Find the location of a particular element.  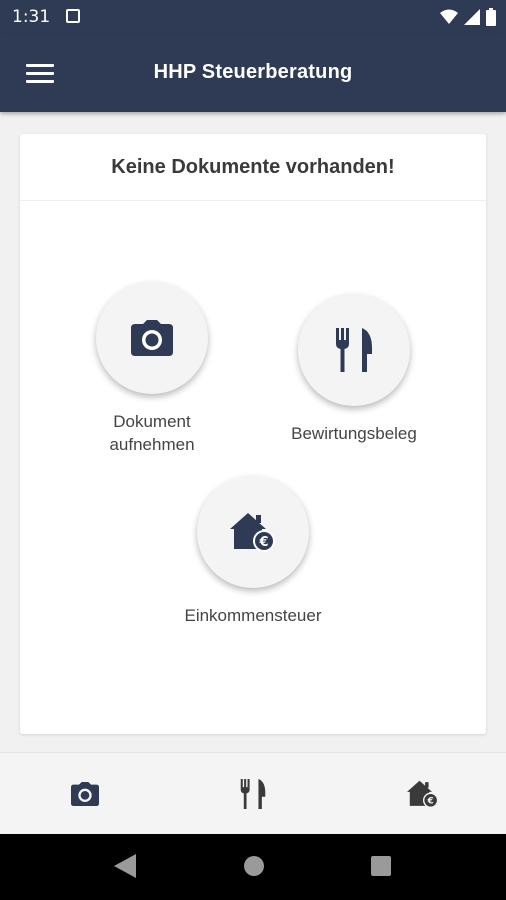

action-receipt: Bewirtungsbeleg is located at coordinates (354, 369).